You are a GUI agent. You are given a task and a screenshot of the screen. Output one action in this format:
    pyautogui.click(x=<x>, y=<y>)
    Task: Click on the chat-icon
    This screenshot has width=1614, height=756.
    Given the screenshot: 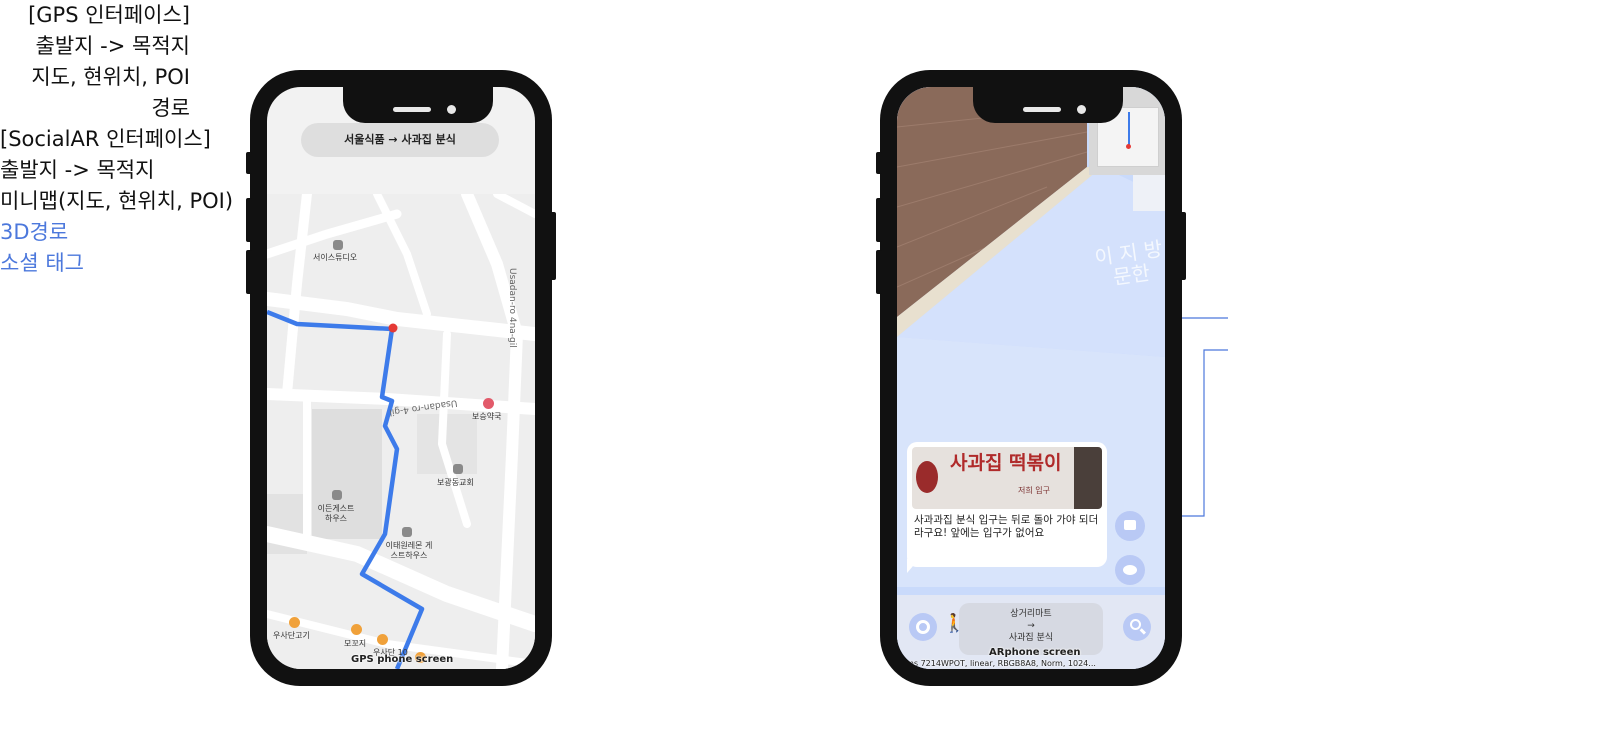 What is the action you would take?
    pyautogui.click(x=1130, y=525)
    